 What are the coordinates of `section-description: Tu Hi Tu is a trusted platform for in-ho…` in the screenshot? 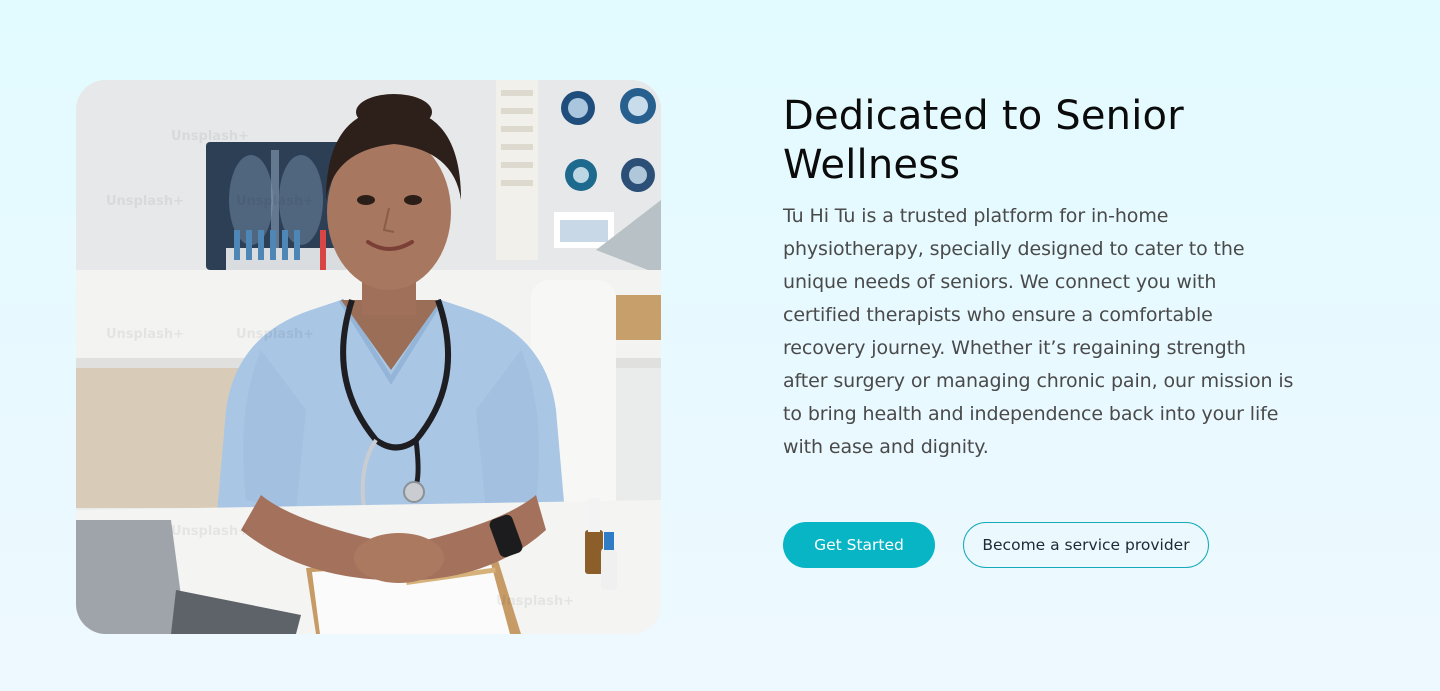 It's located at (1038, 331).